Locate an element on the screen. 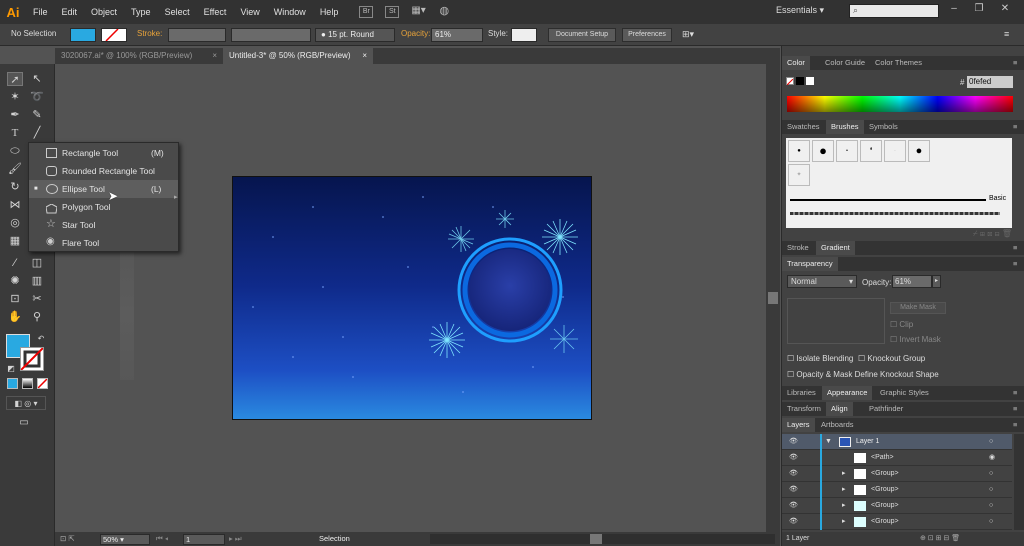 This screenshot has height=546, width=1024. menu-edit: Edit is located at coordinates (70, 12).